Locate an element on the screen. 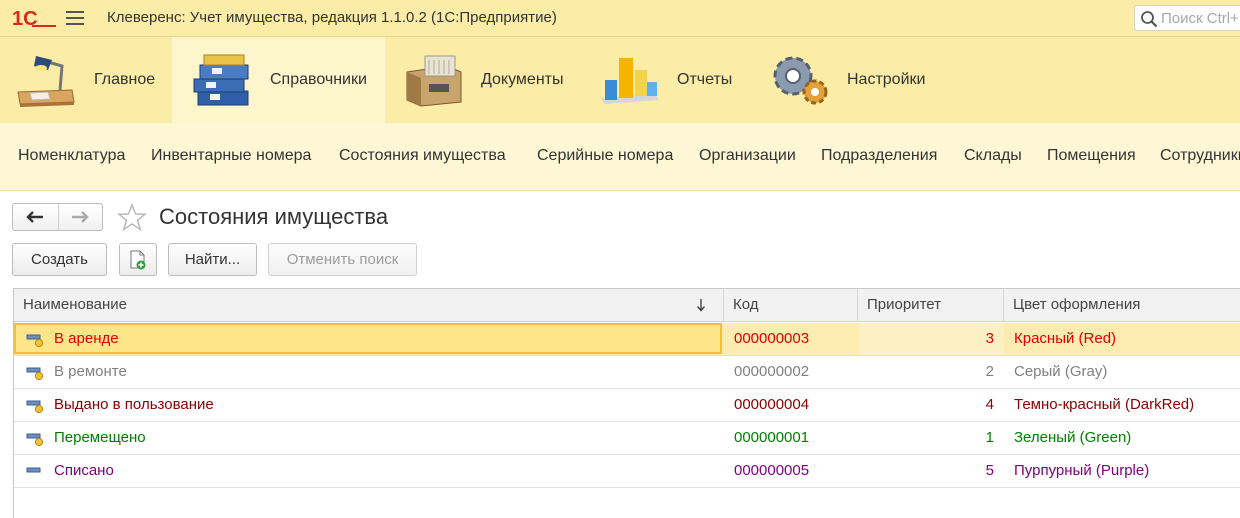 This screenshot has width=1240, height=518. section-label: Отчеты is located at coordinates (705, 79).